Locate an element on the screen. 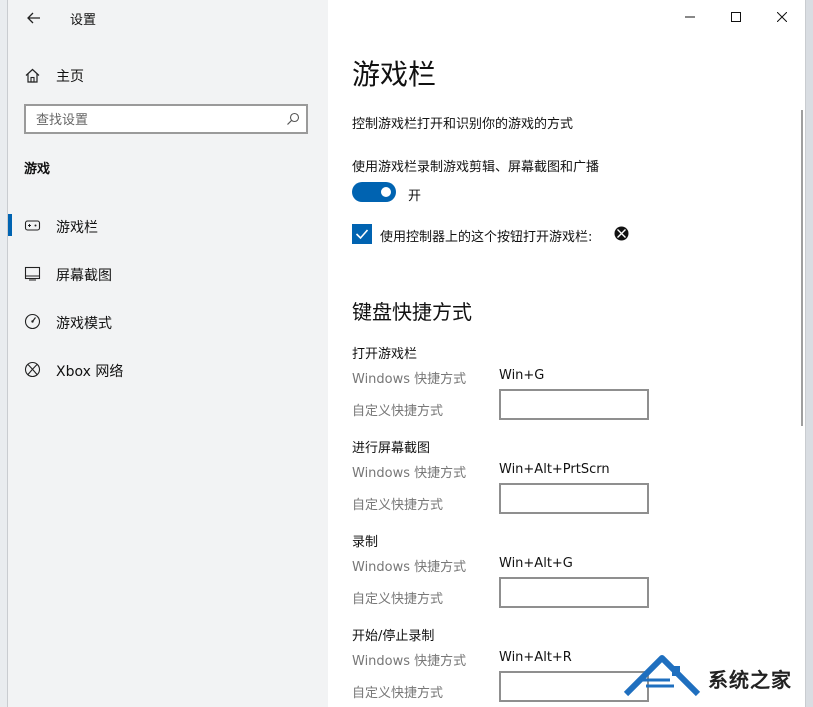 The image size is (813, 707). windows-shortcut-value: Win+Alt+G is located at coordinates (536, 563).